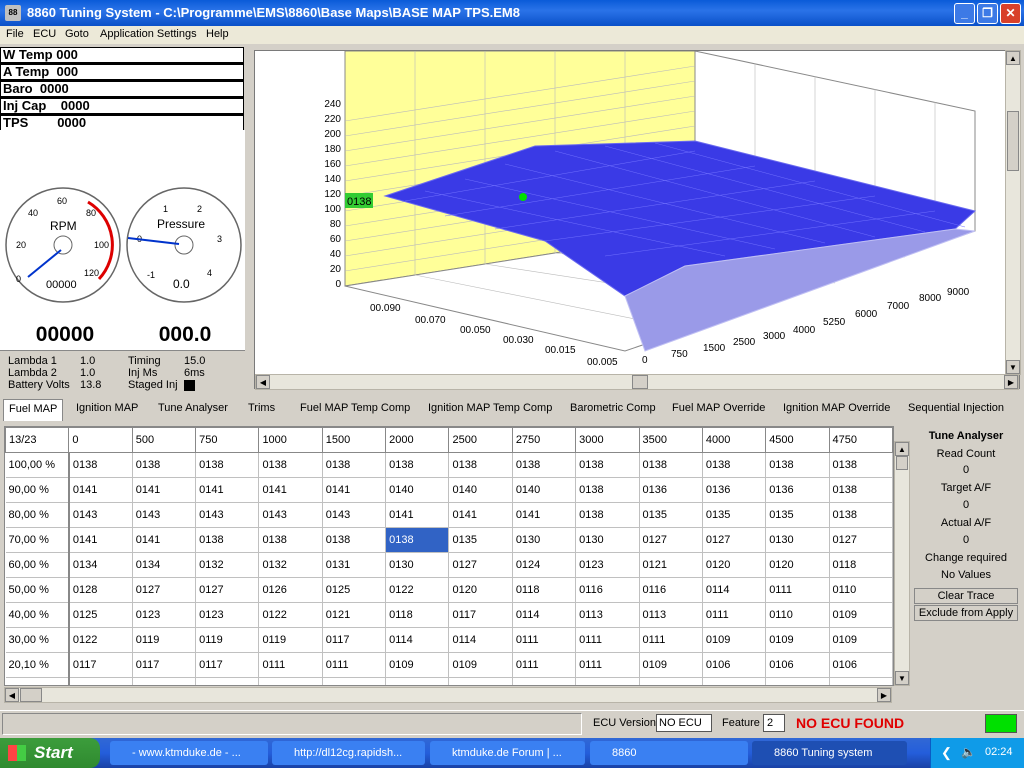  Describe the element at coordinates (1013, 212) in the screenshot. I see `chart-vscroll: ▲ ▼` at that location.